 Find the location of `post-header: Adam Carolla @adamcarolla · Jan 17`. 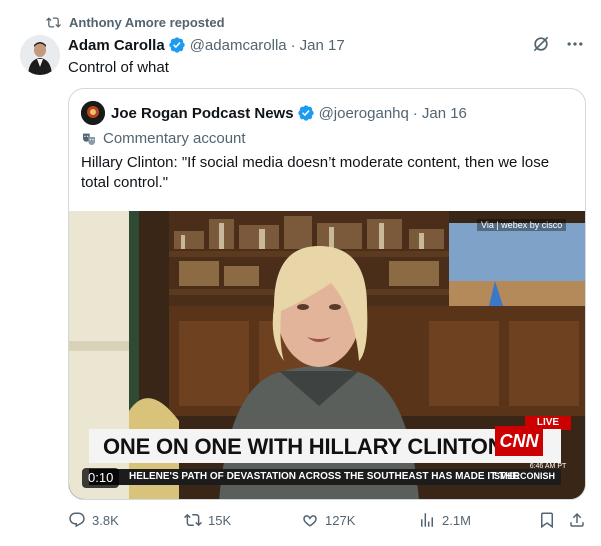

post-header: Adam Carolla @adamcarolla · Jan 17 is located at coordinates (326, 45).